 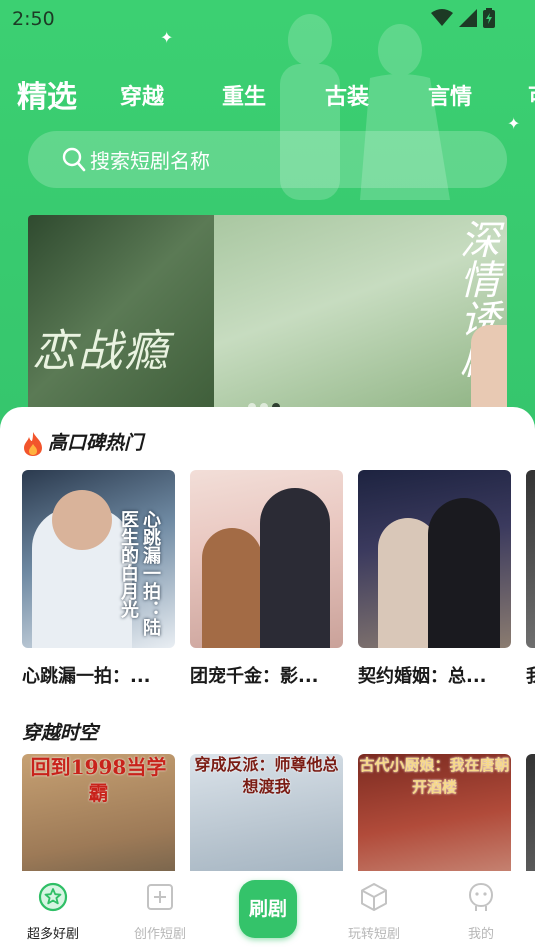 What do you see at coordinates (52, 934) in the screenshot?
I see `nav-label: 超多好剧` at bounding box center [52, 934].